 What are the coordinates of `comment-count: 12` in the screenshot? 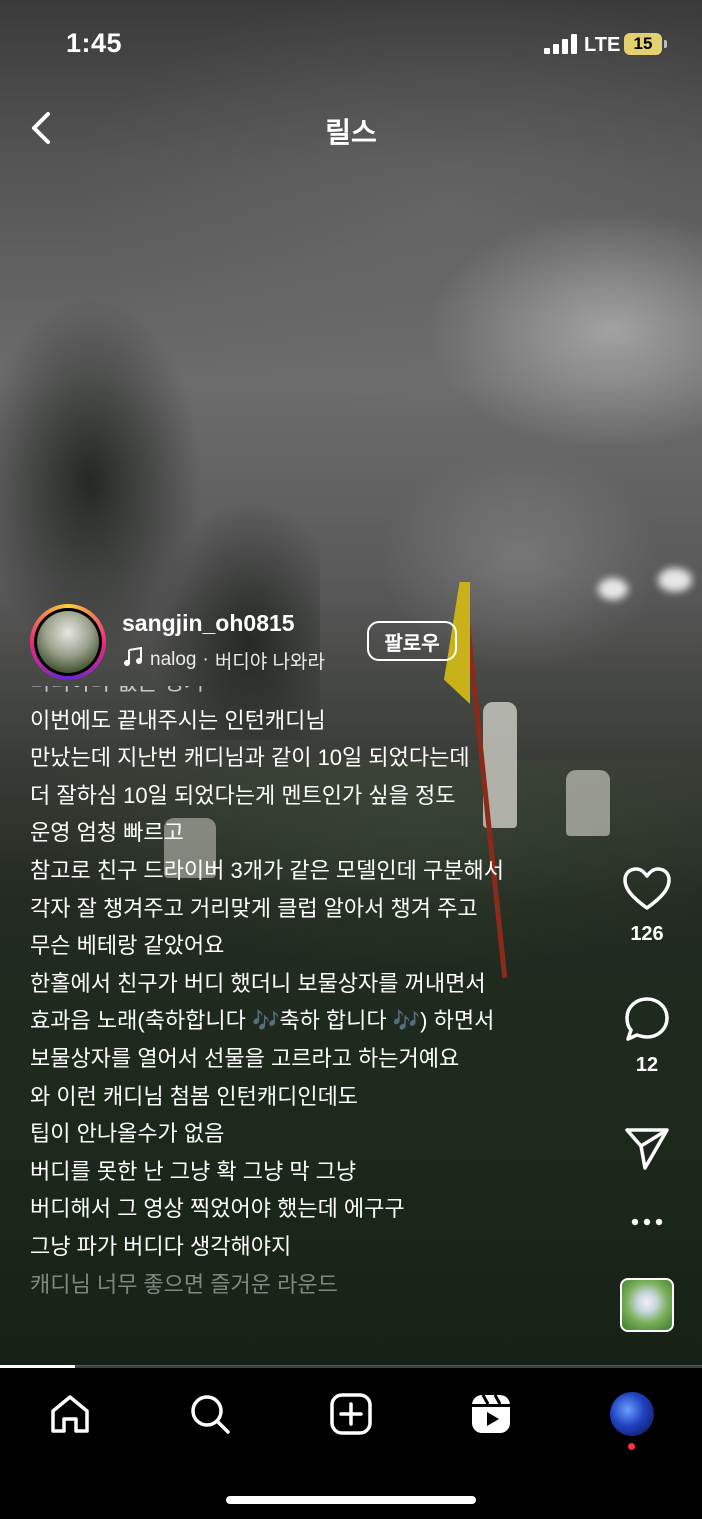 It's located at (647, 1065).